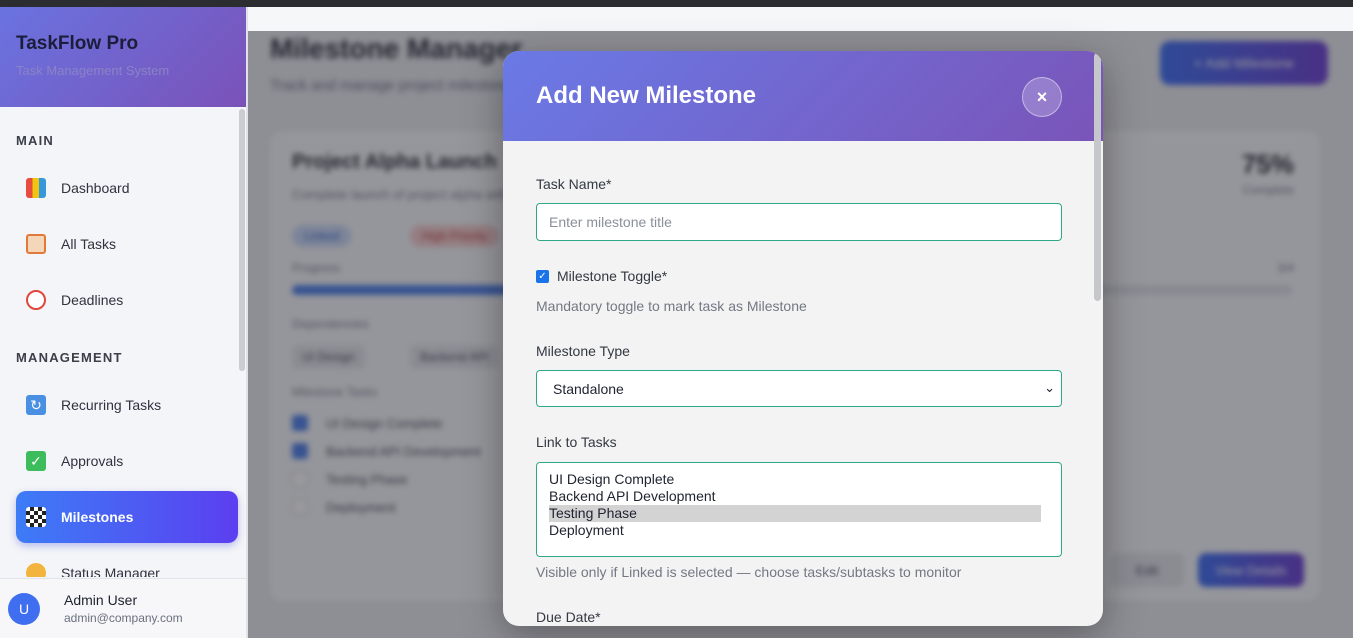  I want to click on sidebar-item-milestones: Milestones, so click(127, 517).